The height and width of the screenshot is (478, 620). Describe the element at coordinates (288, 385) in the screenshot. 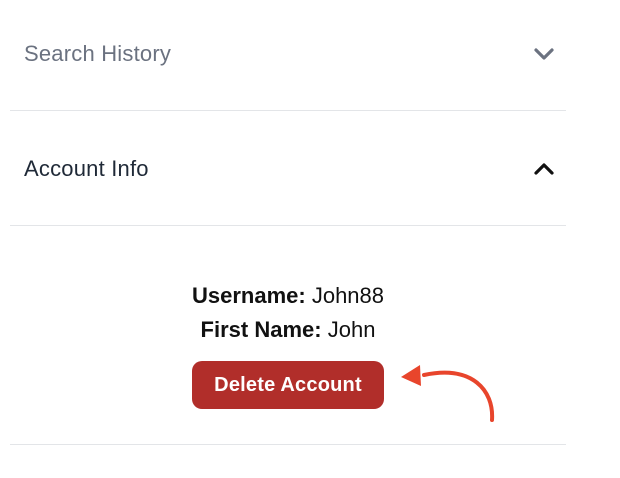

I see `delete-account-button: Delete Account` at that location.